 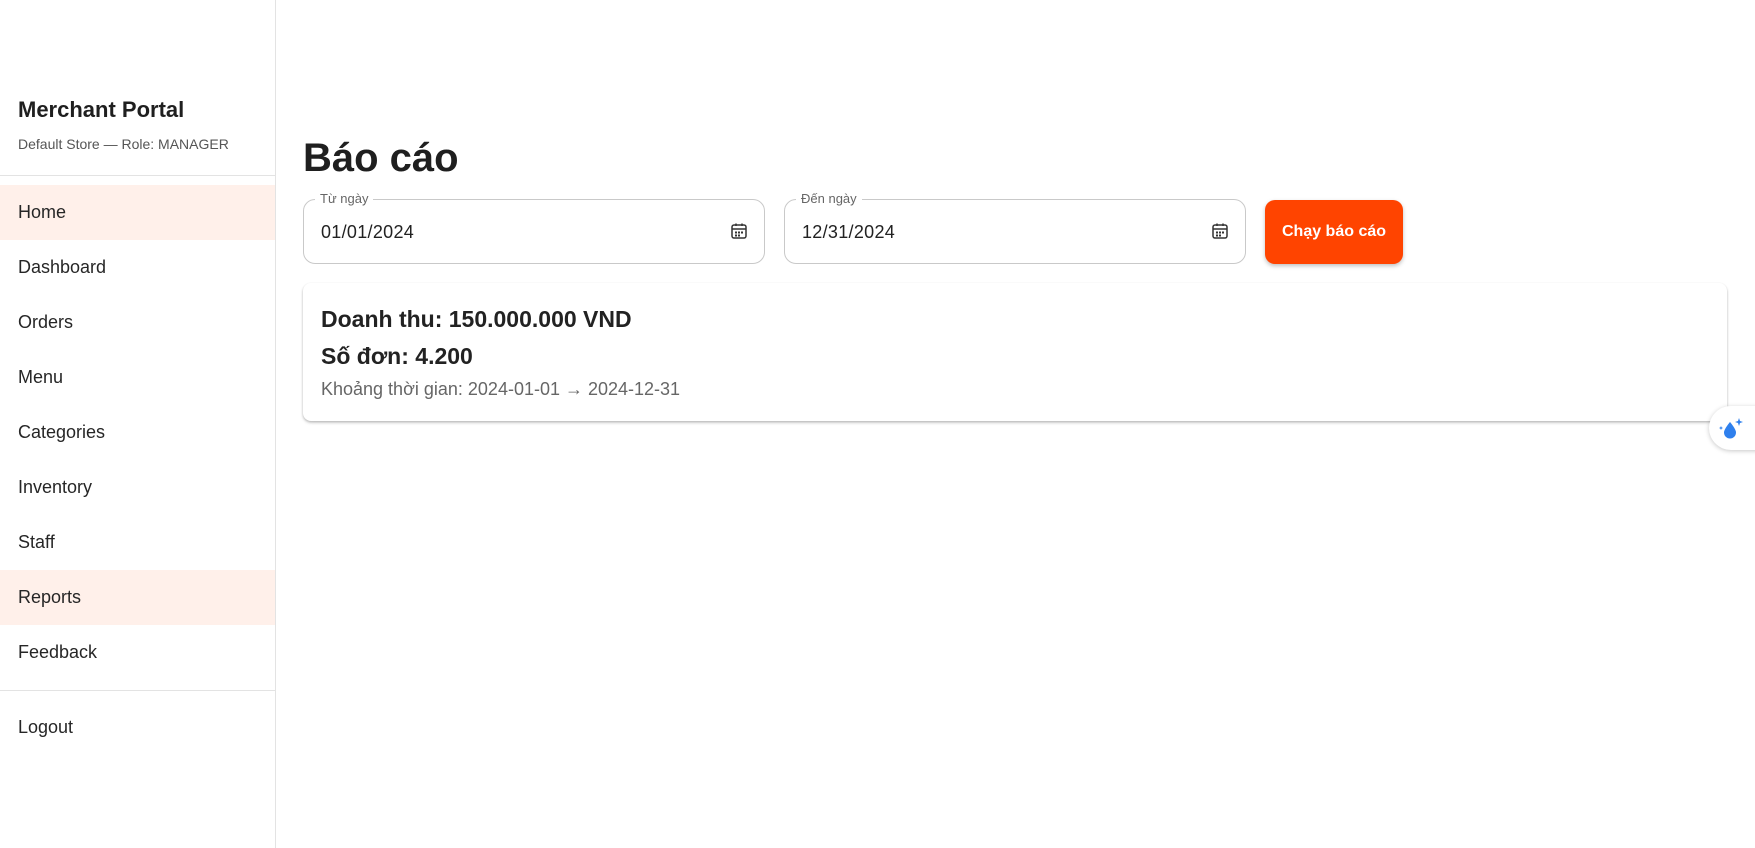 What do you see at coordinates (46, 322) in the screenshot?
I see `sidebar-item-label: Orders` at bounding box center [46, 322].